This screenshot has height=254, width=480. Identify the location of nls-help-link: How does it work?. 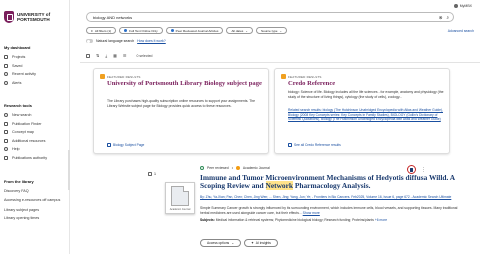
(151, 41).